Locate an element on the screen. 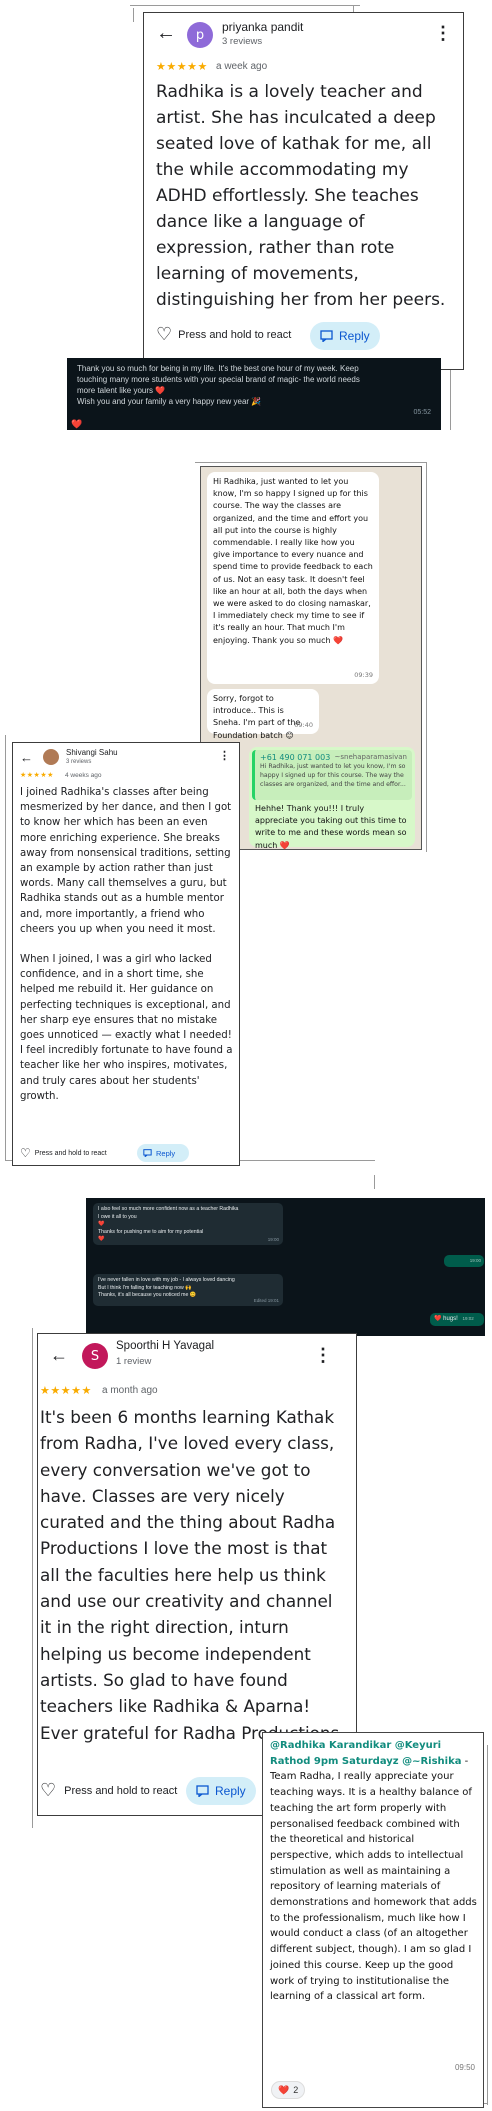 The width and height of the screenshot is (492, 2111). reviewer-name: Shivangi Sahu is located at coordinates (92, 752).